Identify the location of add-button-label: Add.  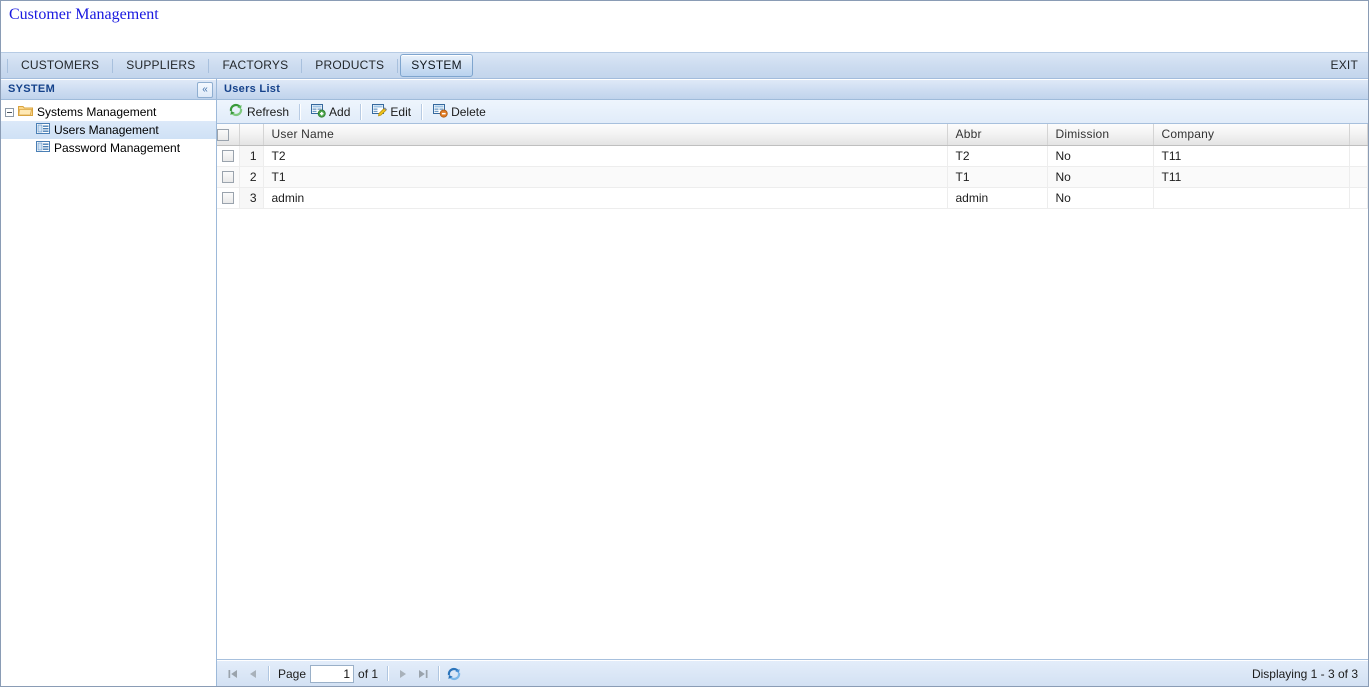
(340, 111).